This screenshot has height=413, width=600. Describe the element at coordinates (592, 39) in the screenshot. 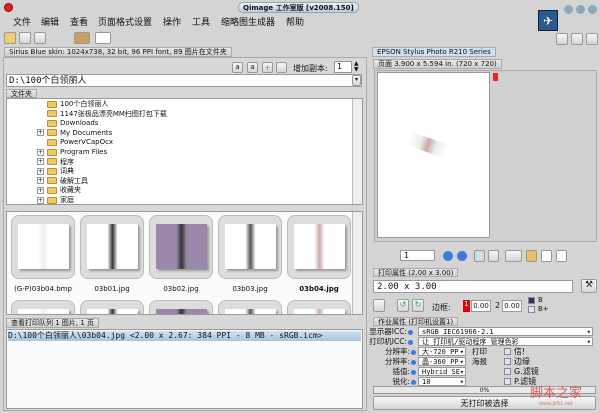

I see `cancel-print-button` at that location.